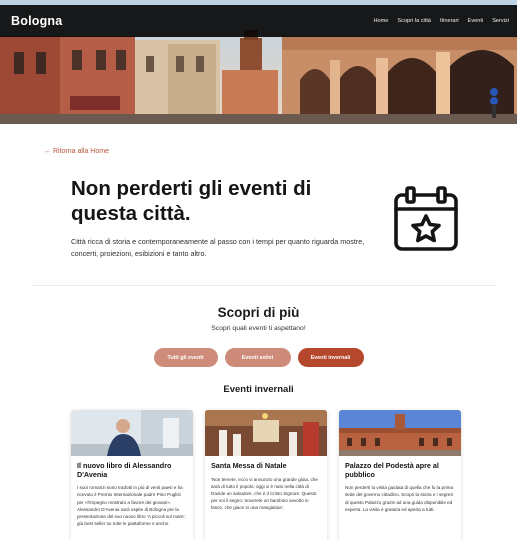 The height and width of the screenshot is (540, 517). Describe the element at coordinates (264, 285) in the screenshot. I see `section-divider` at that location.